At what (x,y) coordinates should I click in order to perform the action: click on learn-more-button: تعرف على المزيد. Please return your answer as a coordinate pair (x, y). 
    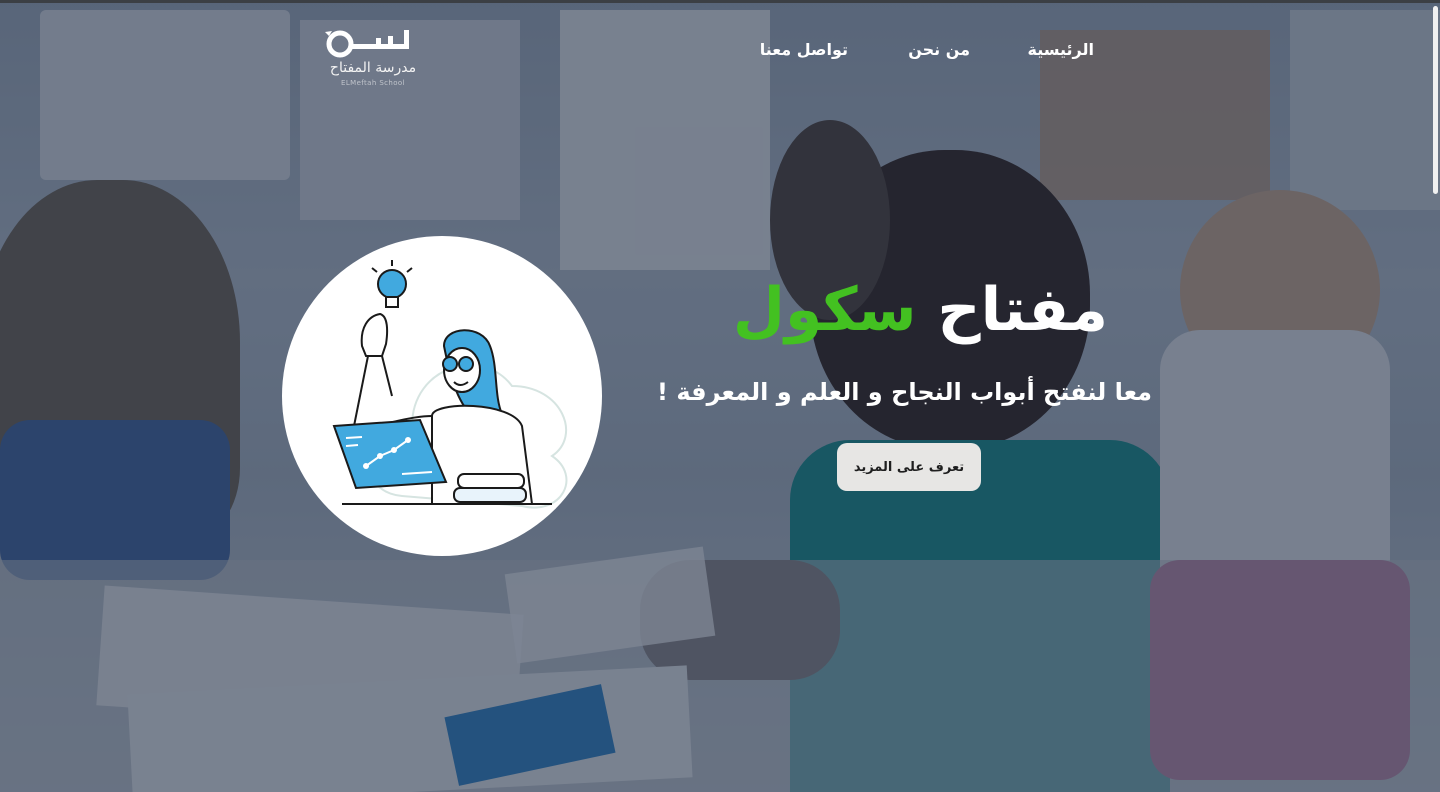
    Looking at the image, I should click on (909, 467).